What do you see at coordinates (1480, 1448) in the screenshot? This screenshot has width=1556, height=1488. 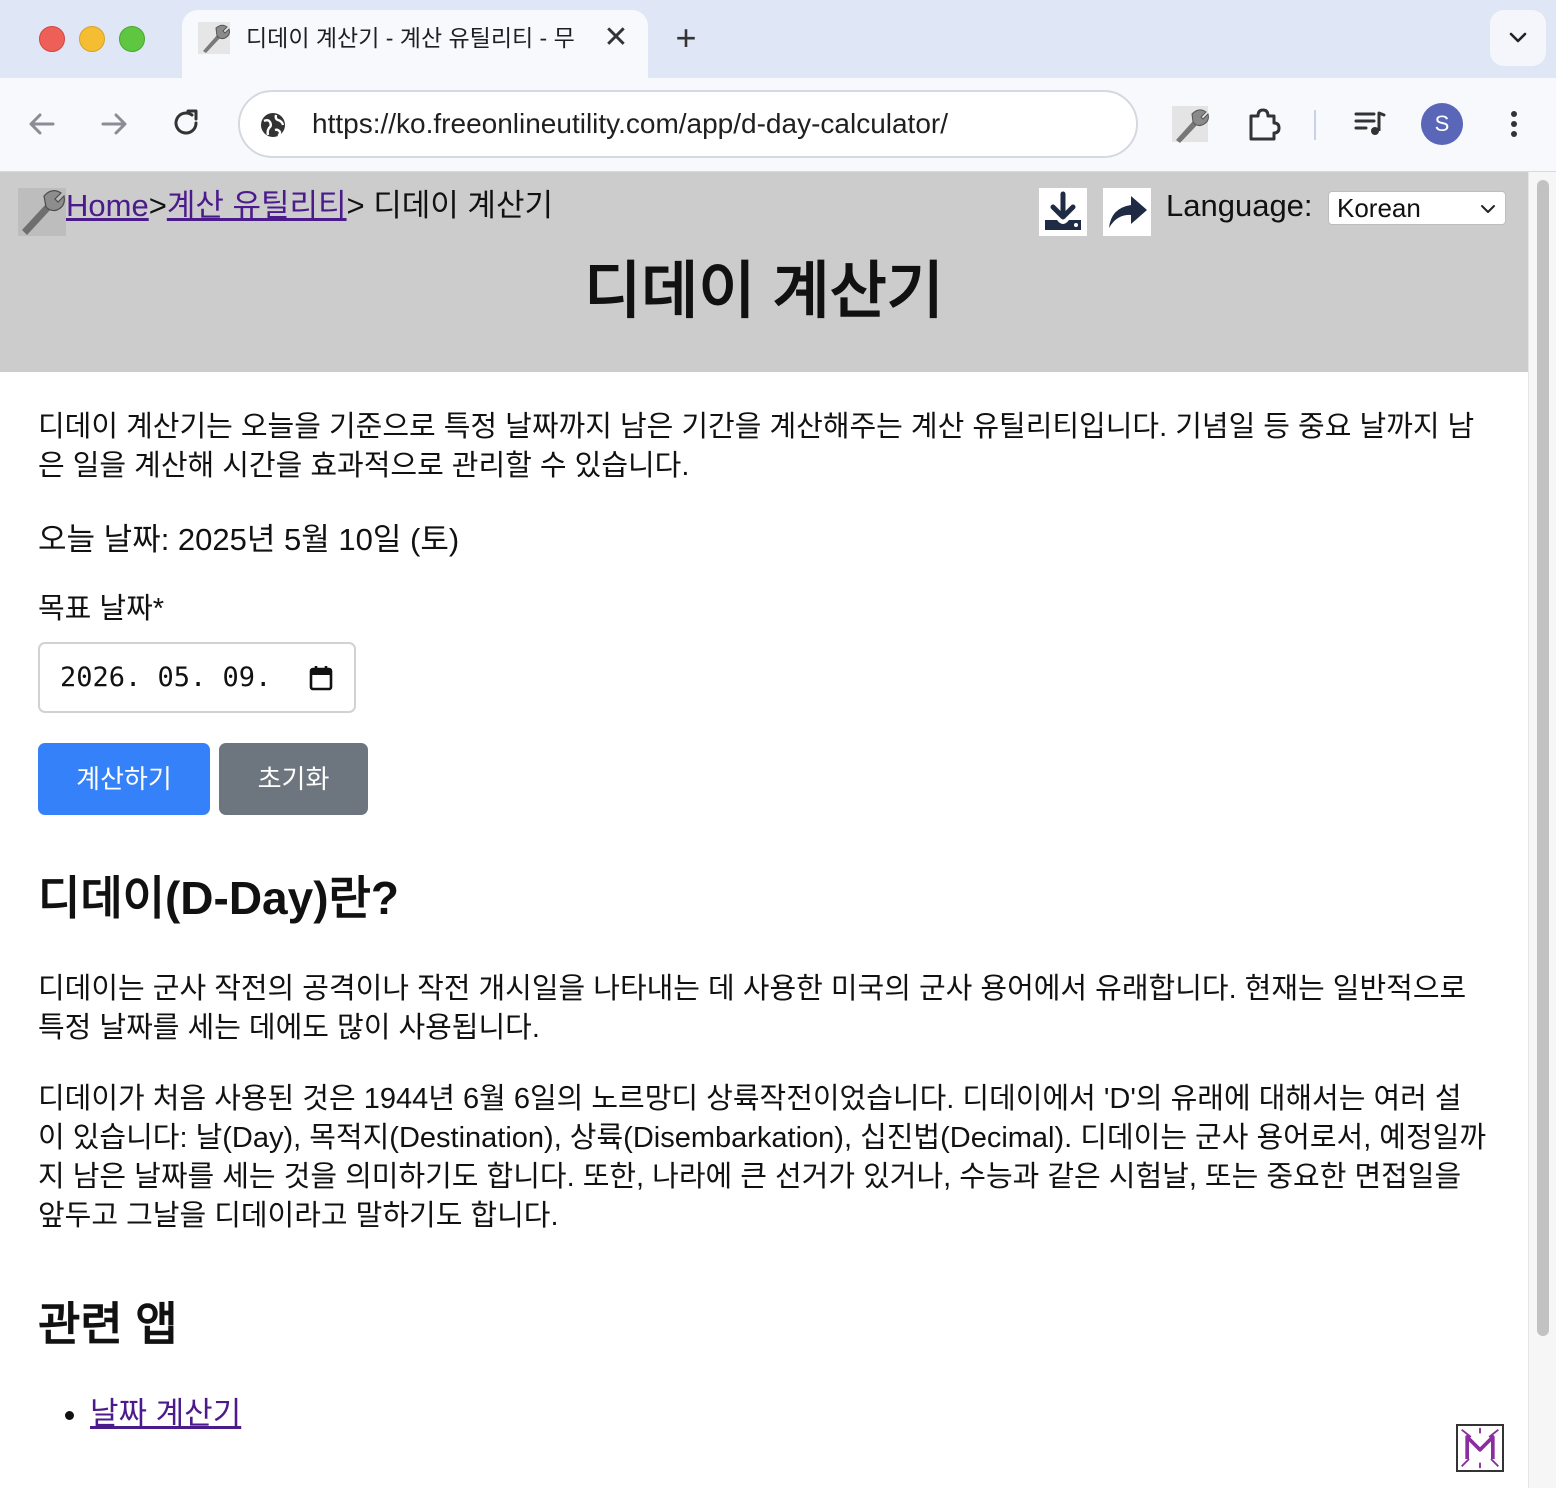 I see `m-logo-badge-icon` at bounding box center [1480, 1448].